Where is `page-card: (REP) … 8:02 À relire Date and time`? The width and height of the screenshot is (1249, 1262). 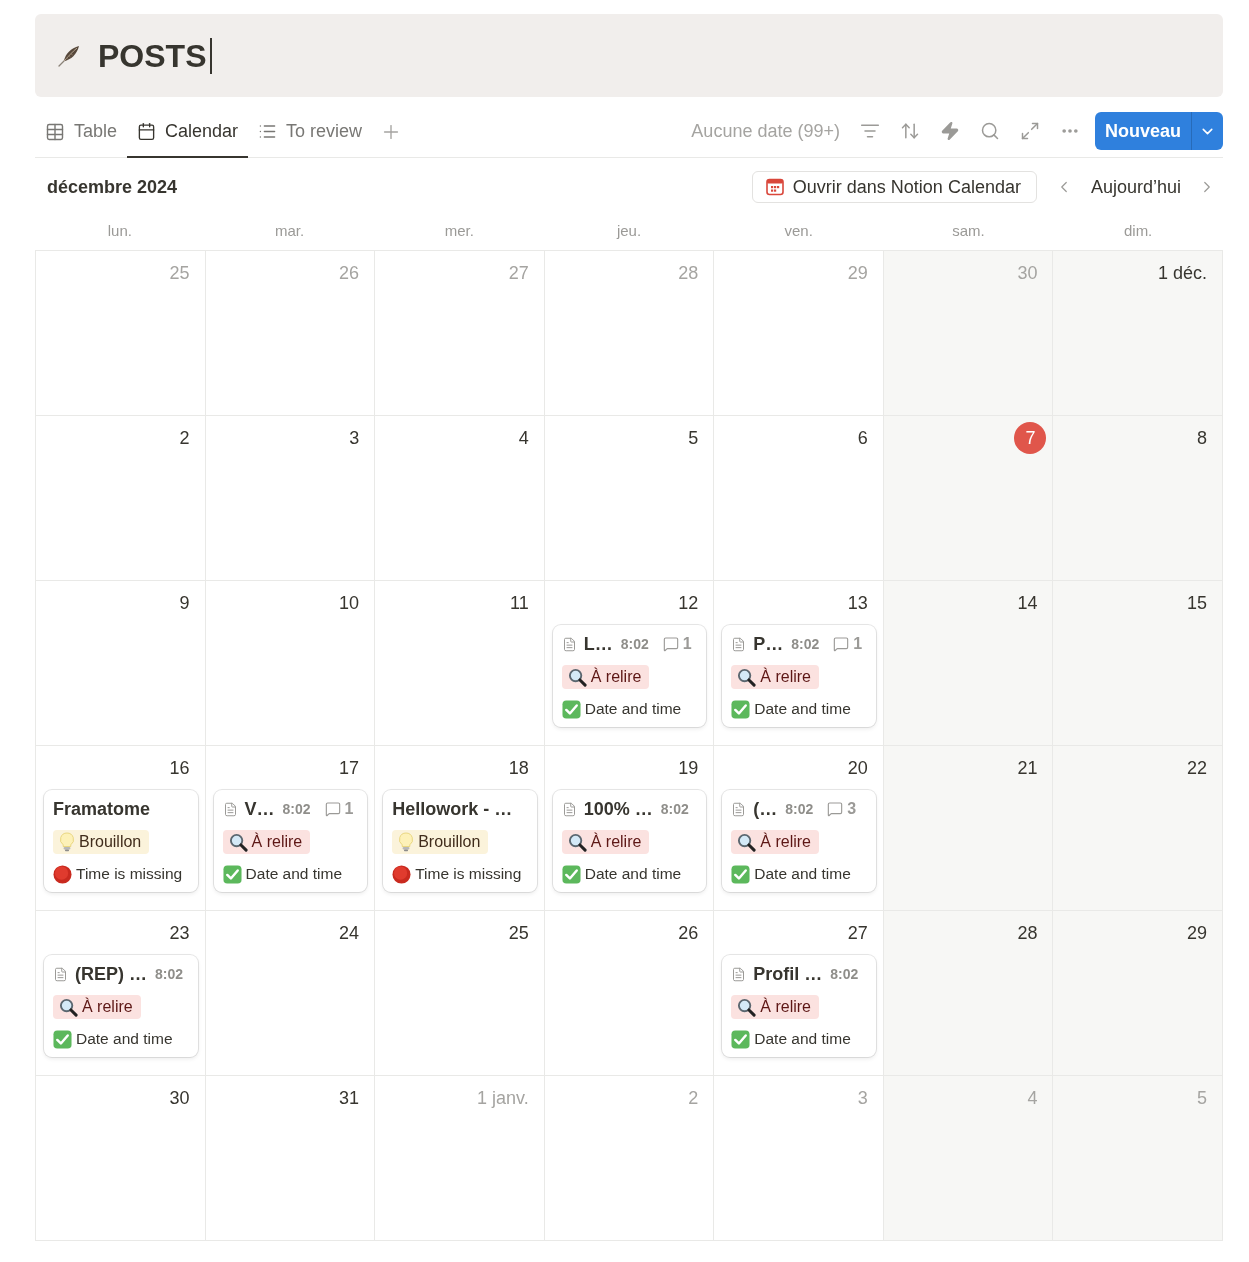 page-card: (REP) … 8:02 À relire Date and time is located at coordinates (121, 1006).